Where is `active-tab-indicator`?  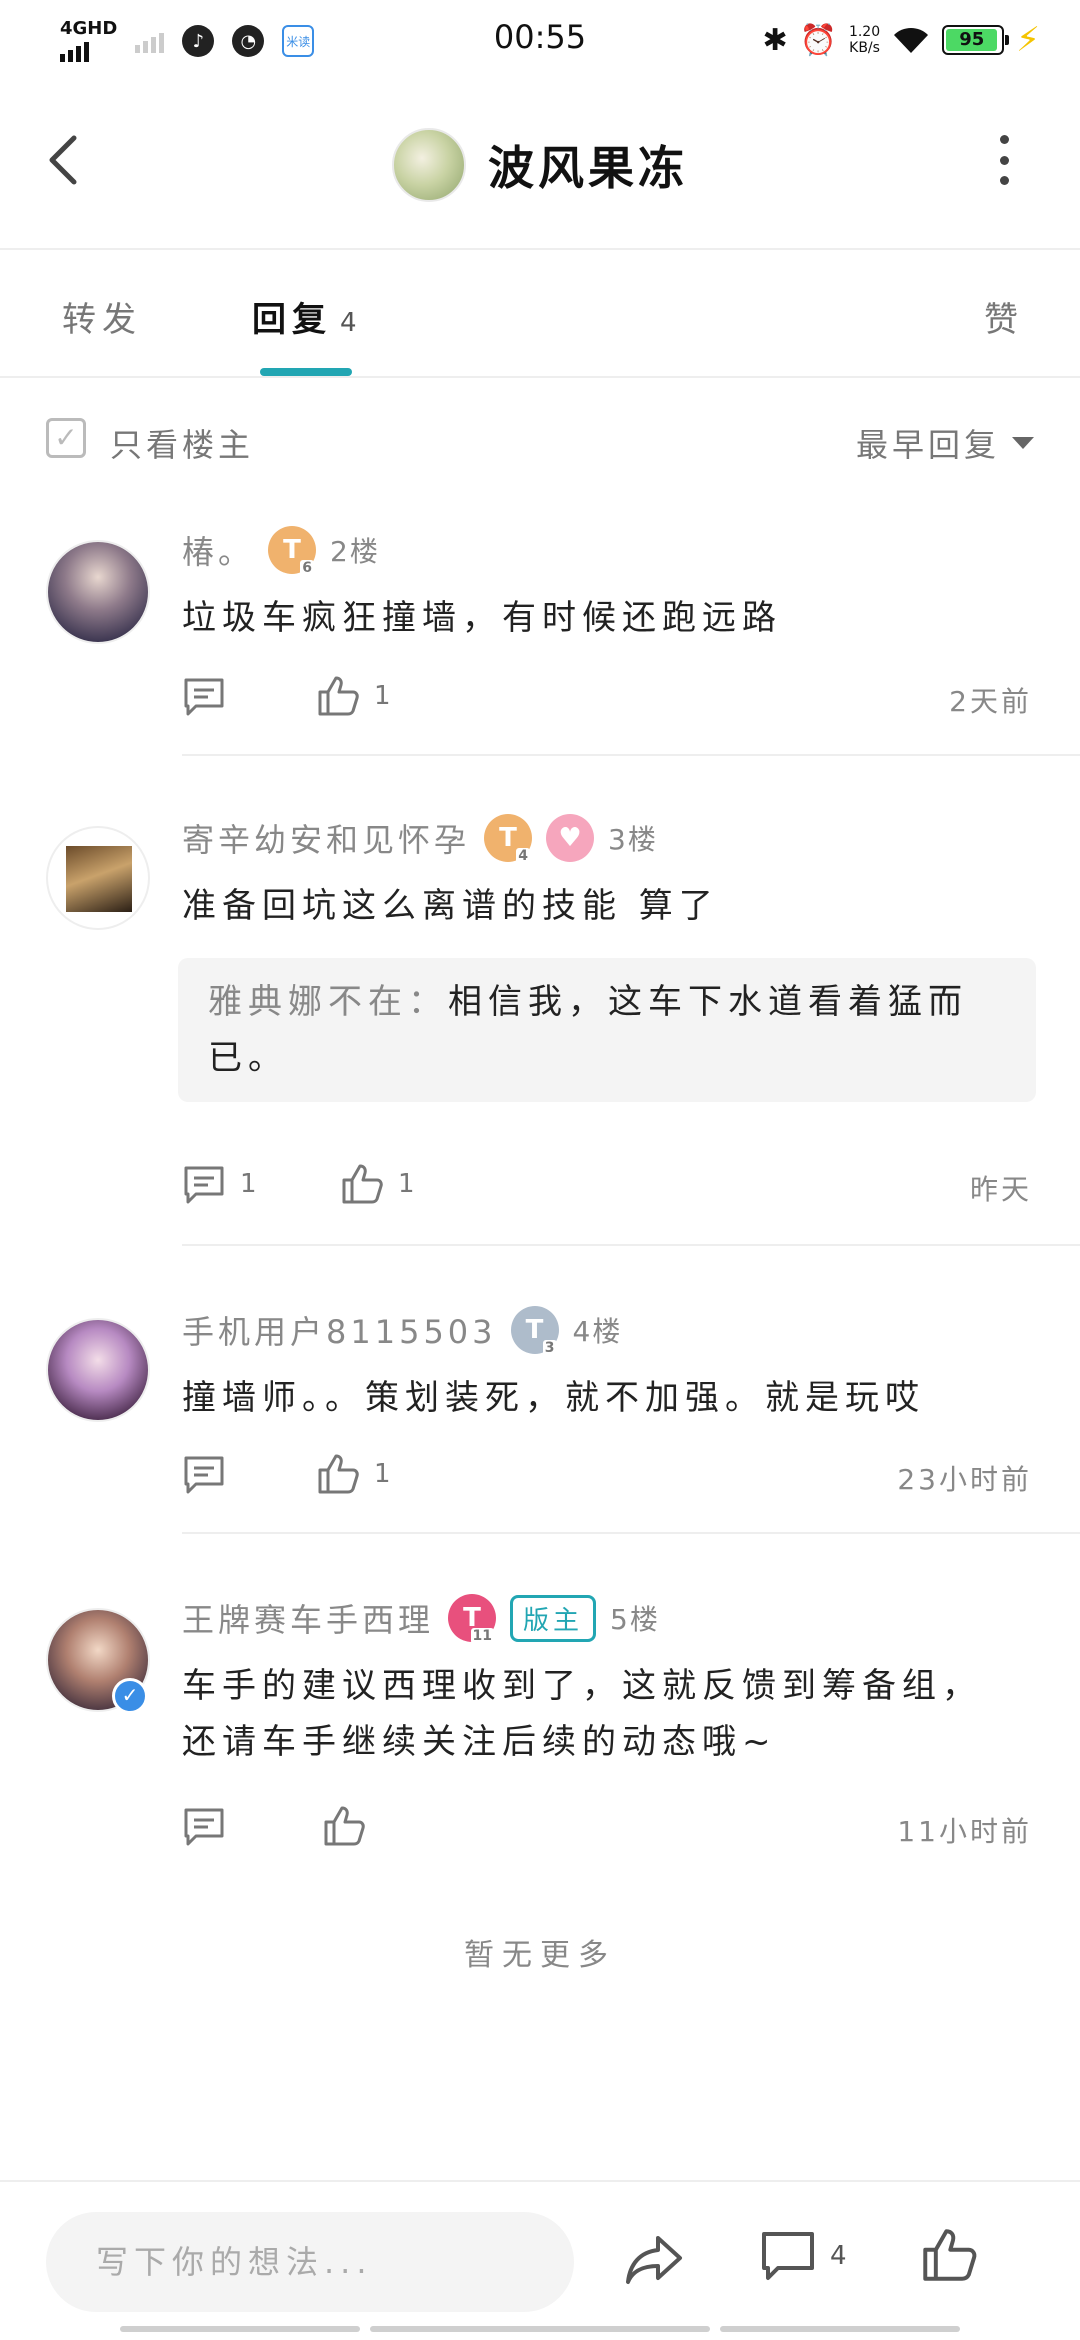
active-tab-indicator is located at coordinates (306, 372).